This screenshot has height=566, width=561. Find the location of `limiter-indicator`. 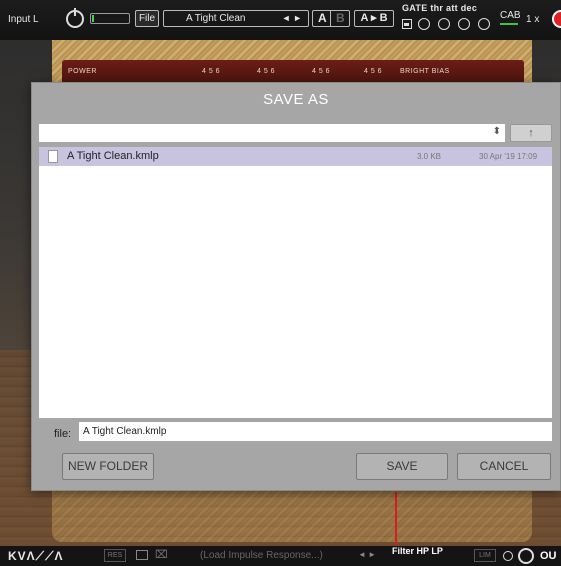

limiter-indicator is located at coordinates (508, 556).